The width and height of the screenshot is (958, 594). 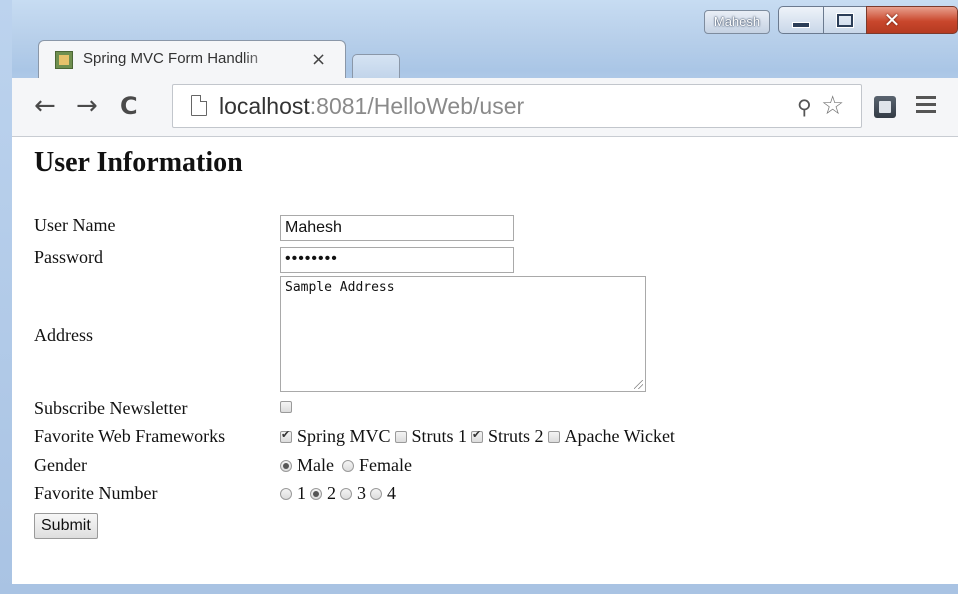 I want to click on gender-radio-male, so click(x=286, y=465).